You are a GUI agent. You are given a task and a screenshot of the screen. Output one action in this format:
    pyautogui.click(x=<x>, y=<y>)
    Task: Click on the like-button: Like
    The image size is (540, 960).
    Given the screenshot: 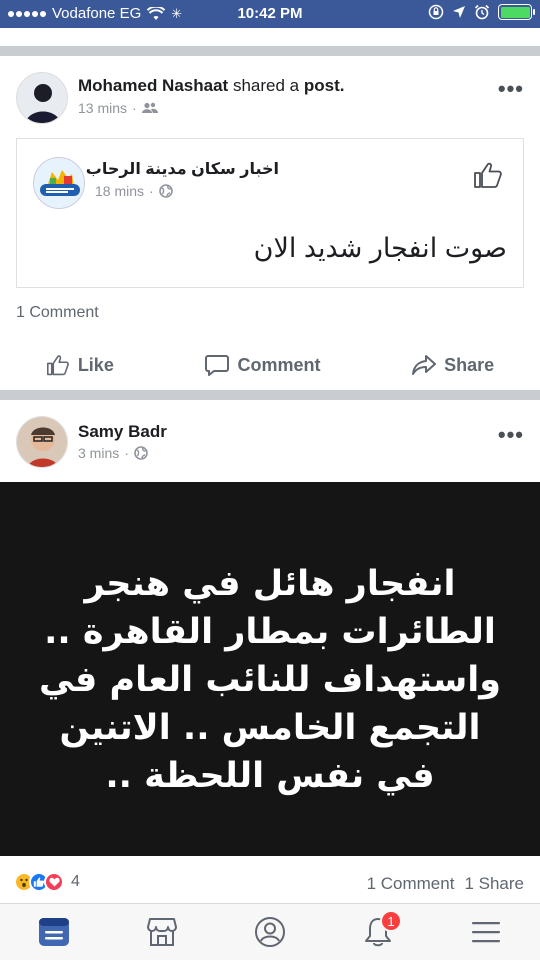 What is the action you would take?
    pyautogui.click(x=80, y=365)
    